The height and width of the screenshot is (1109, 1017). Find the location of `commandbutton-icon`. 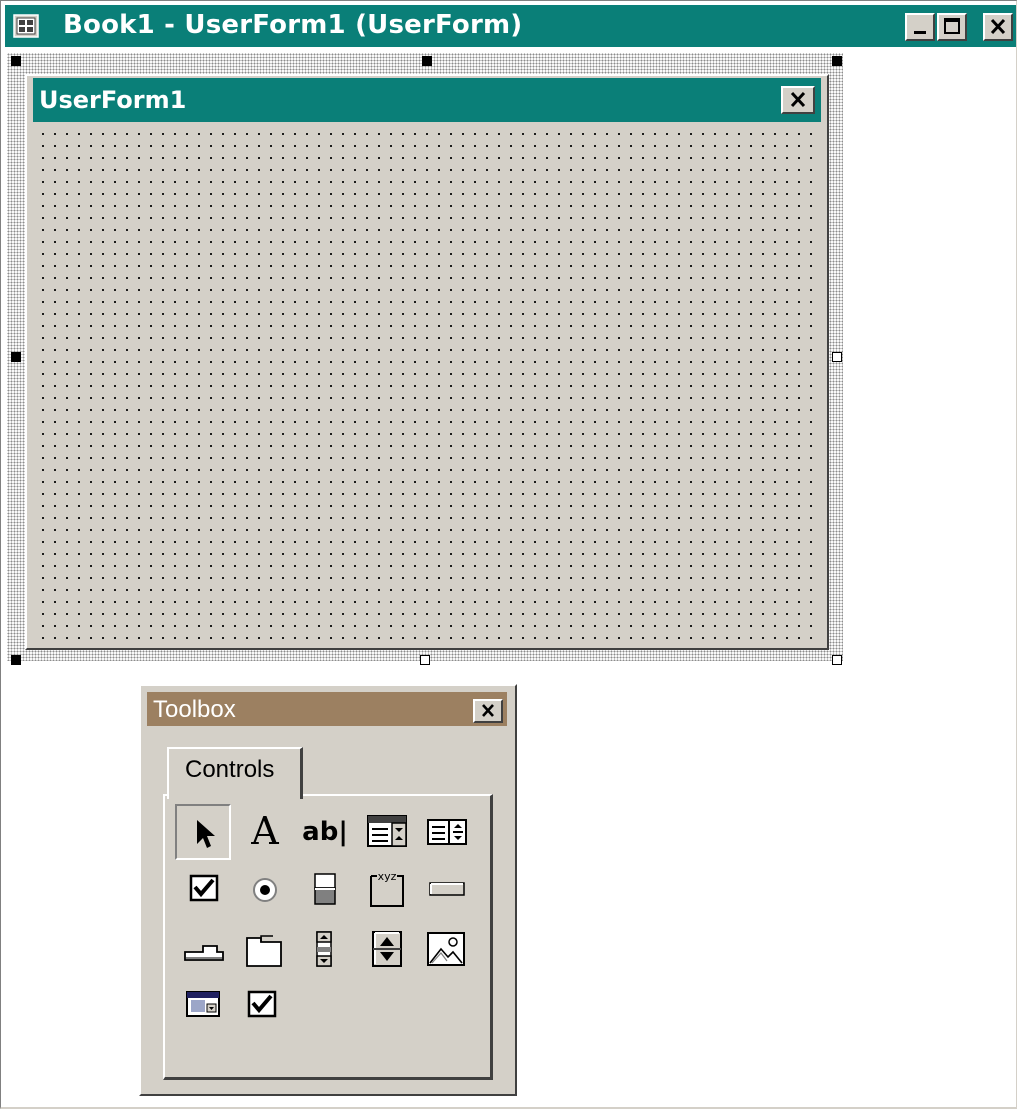

commandbutton-icon is located at coordinates (447, 889).